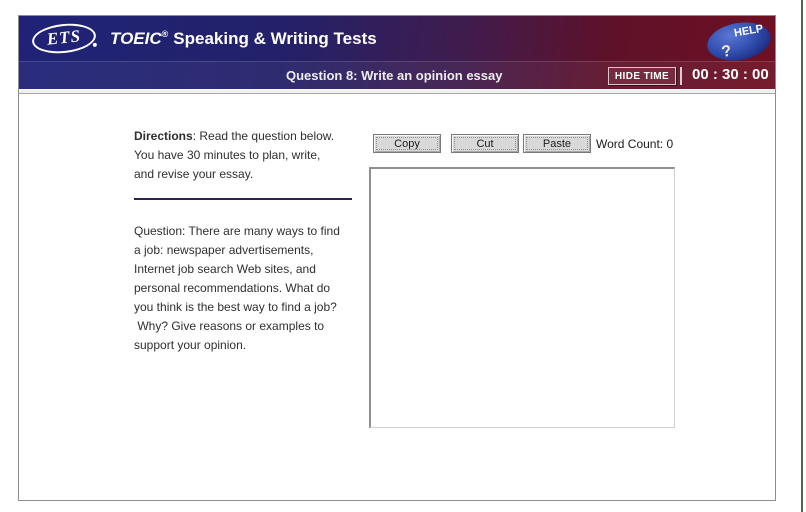 The height and width of the screenshot is (512, 806). What do you see at coordinates (232, 288) in the screenshot?
I see `question-line: personal recommendations. What do` at bounding box center [232, 288].